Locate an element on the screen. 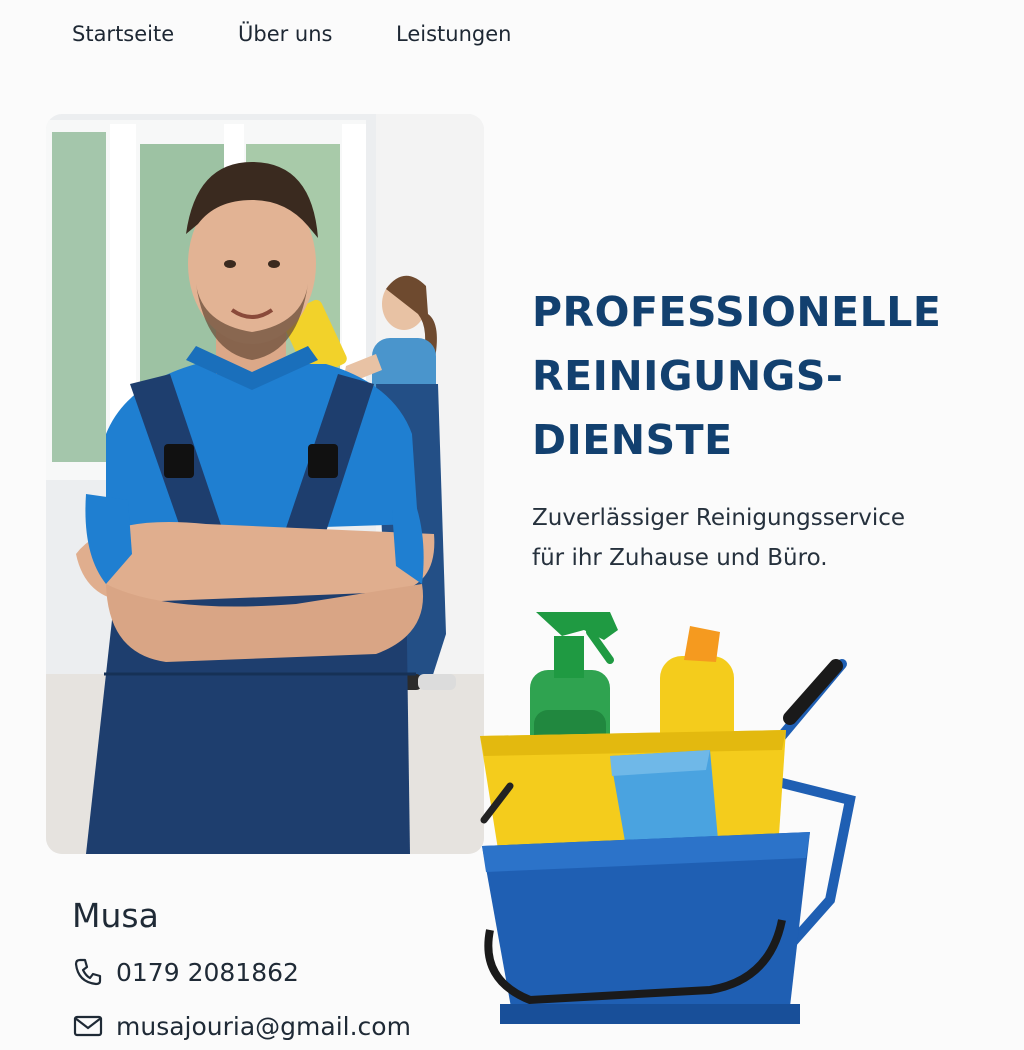 The height and width of the screenshot is (1050, 1024). nav-link-ueber-uns: Über uns is located at coordinates (285, 34).